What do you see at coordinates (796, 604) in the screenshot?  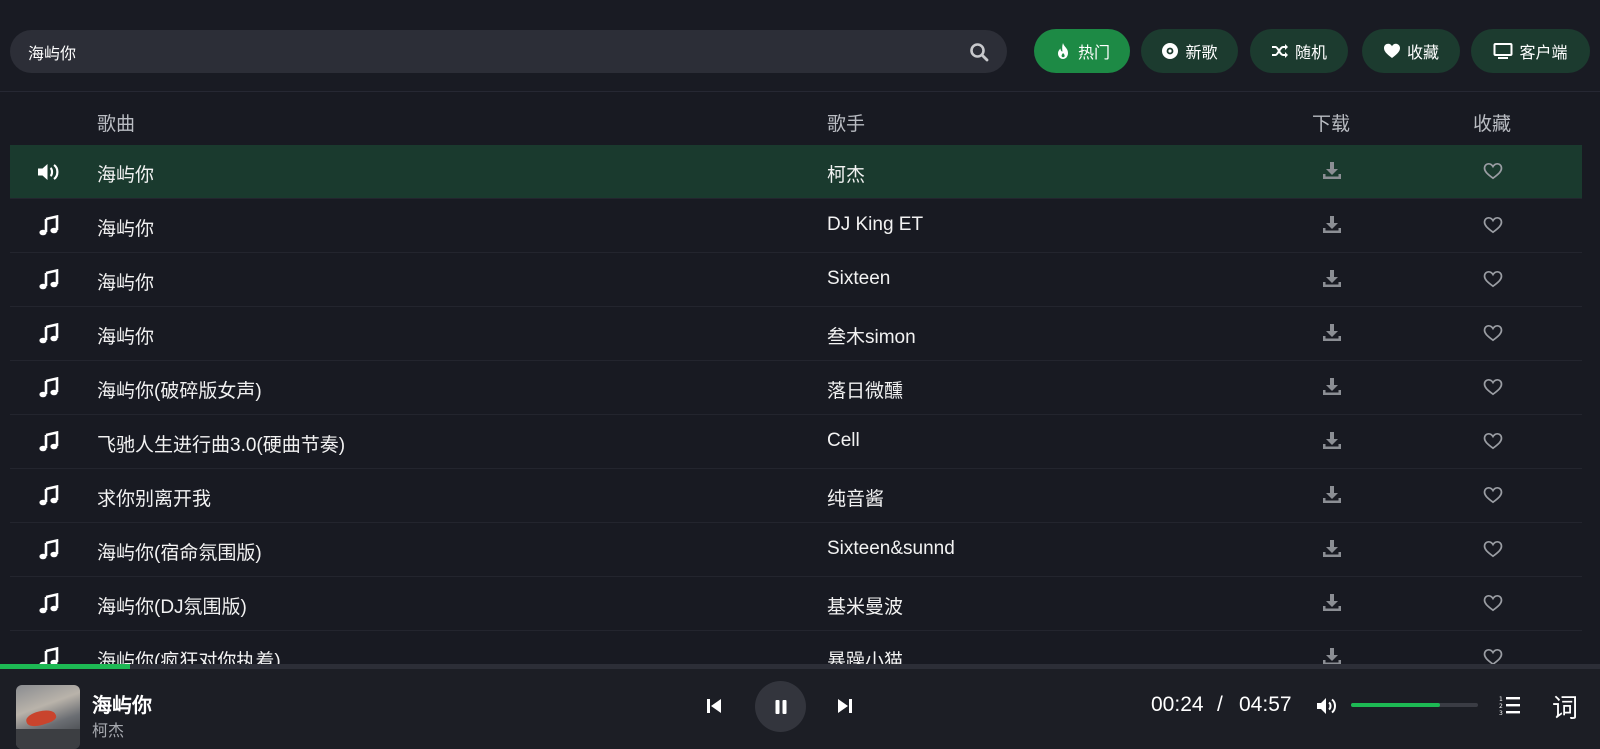 I see `song-row: 海屿你(DJ氛围版) 基米曼波` at bounding box center [796, 604].